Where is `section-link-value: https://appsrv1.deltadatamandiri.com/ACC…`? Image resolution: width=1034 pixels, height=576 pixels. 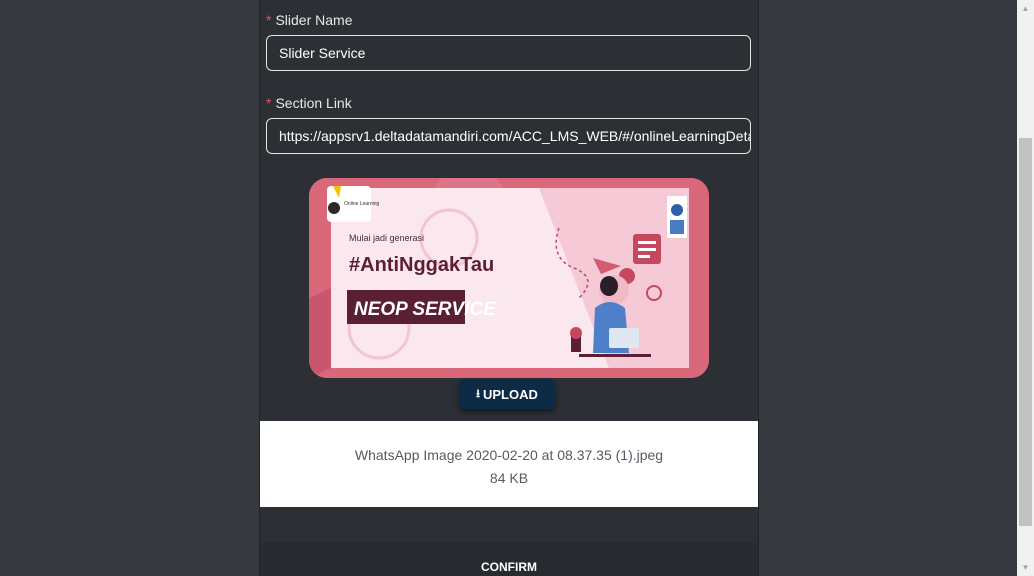
section-link-value: https://appsrv1.deltadatamandiri.com/ACC… is located at coordinates (515, 136).